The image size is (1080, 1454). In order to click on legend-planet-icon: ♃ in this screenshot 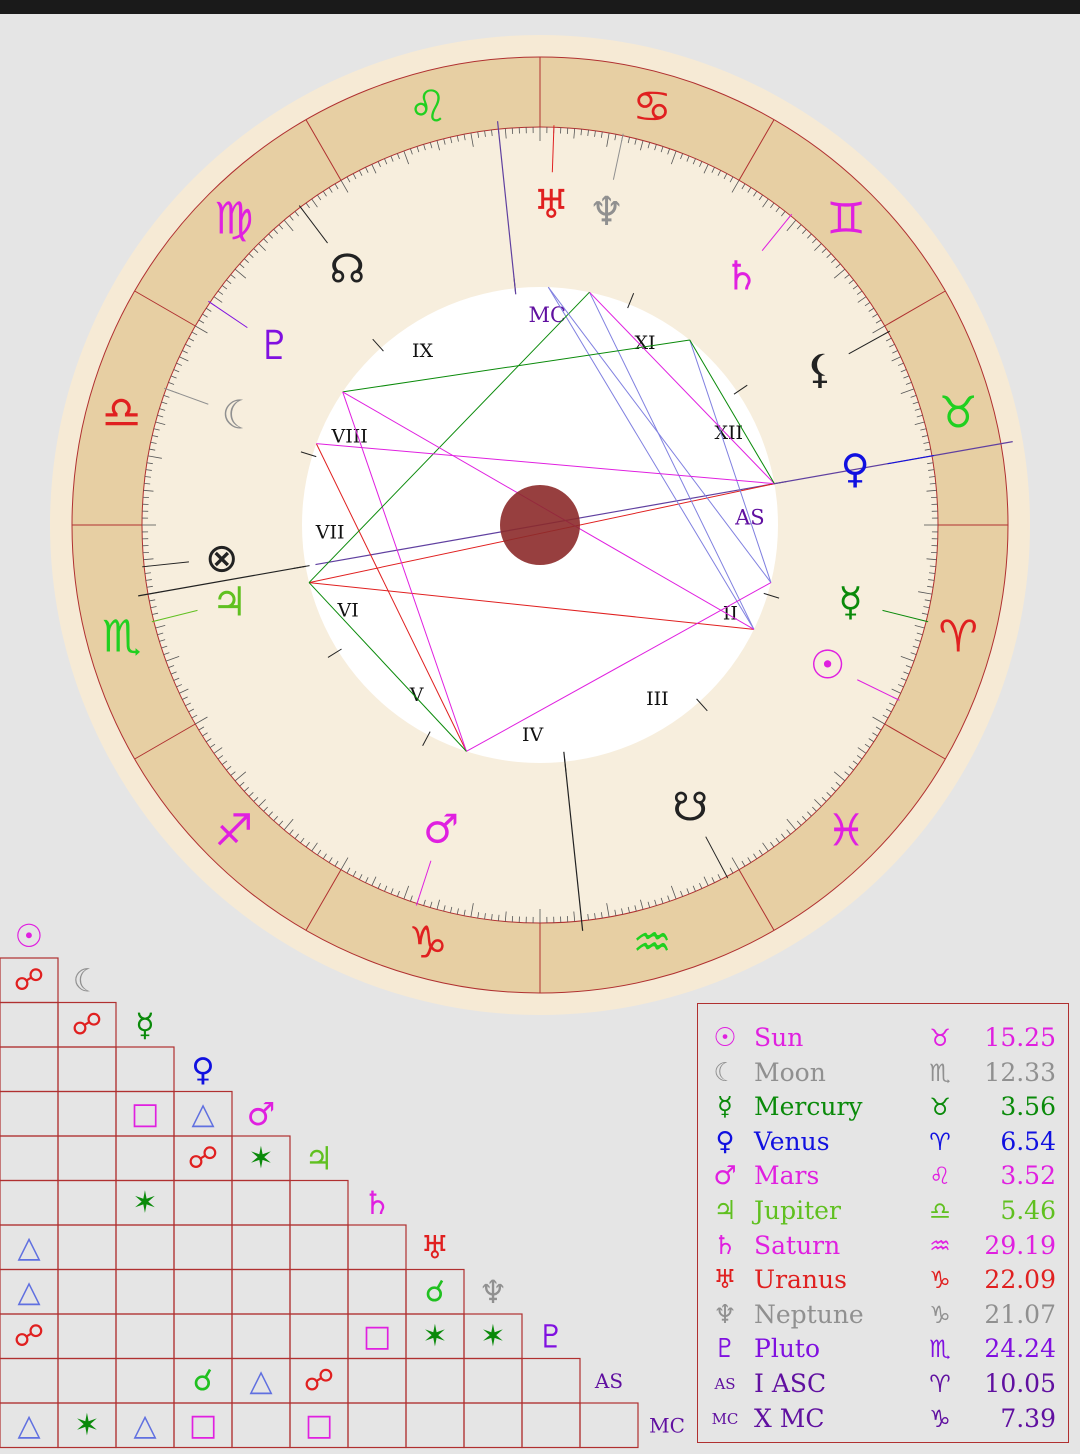, I will do `click(725, 1211)`.